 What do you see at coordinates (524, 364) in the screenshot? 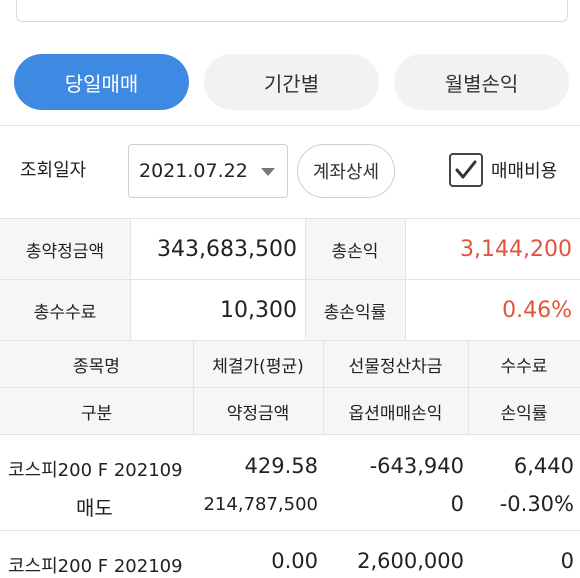
I see `col-header-fee: 수수료` at bounding box center [524, 364].